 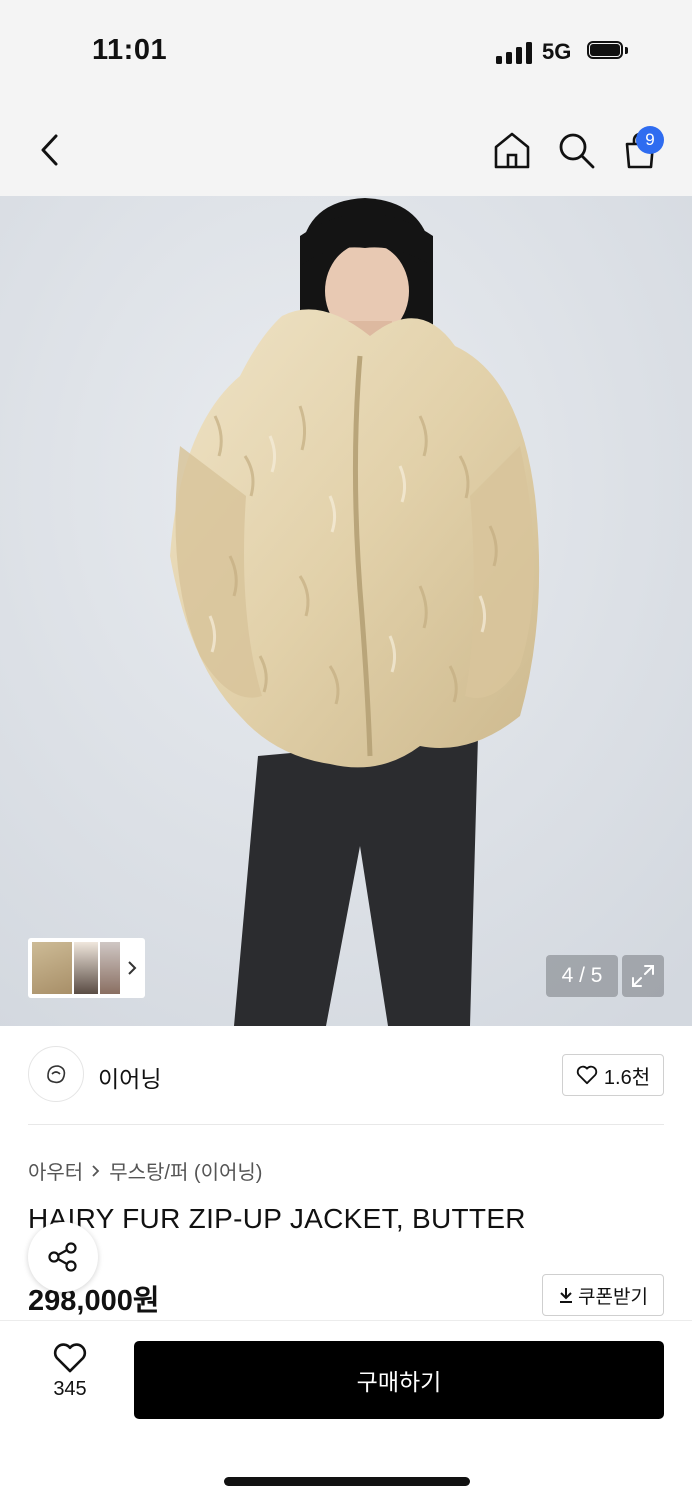 What do you see at coordinates (613, 1297) in the screenshot?
I see `coupon-label: 쿠폰받기` at bounding box center [613, 1297].